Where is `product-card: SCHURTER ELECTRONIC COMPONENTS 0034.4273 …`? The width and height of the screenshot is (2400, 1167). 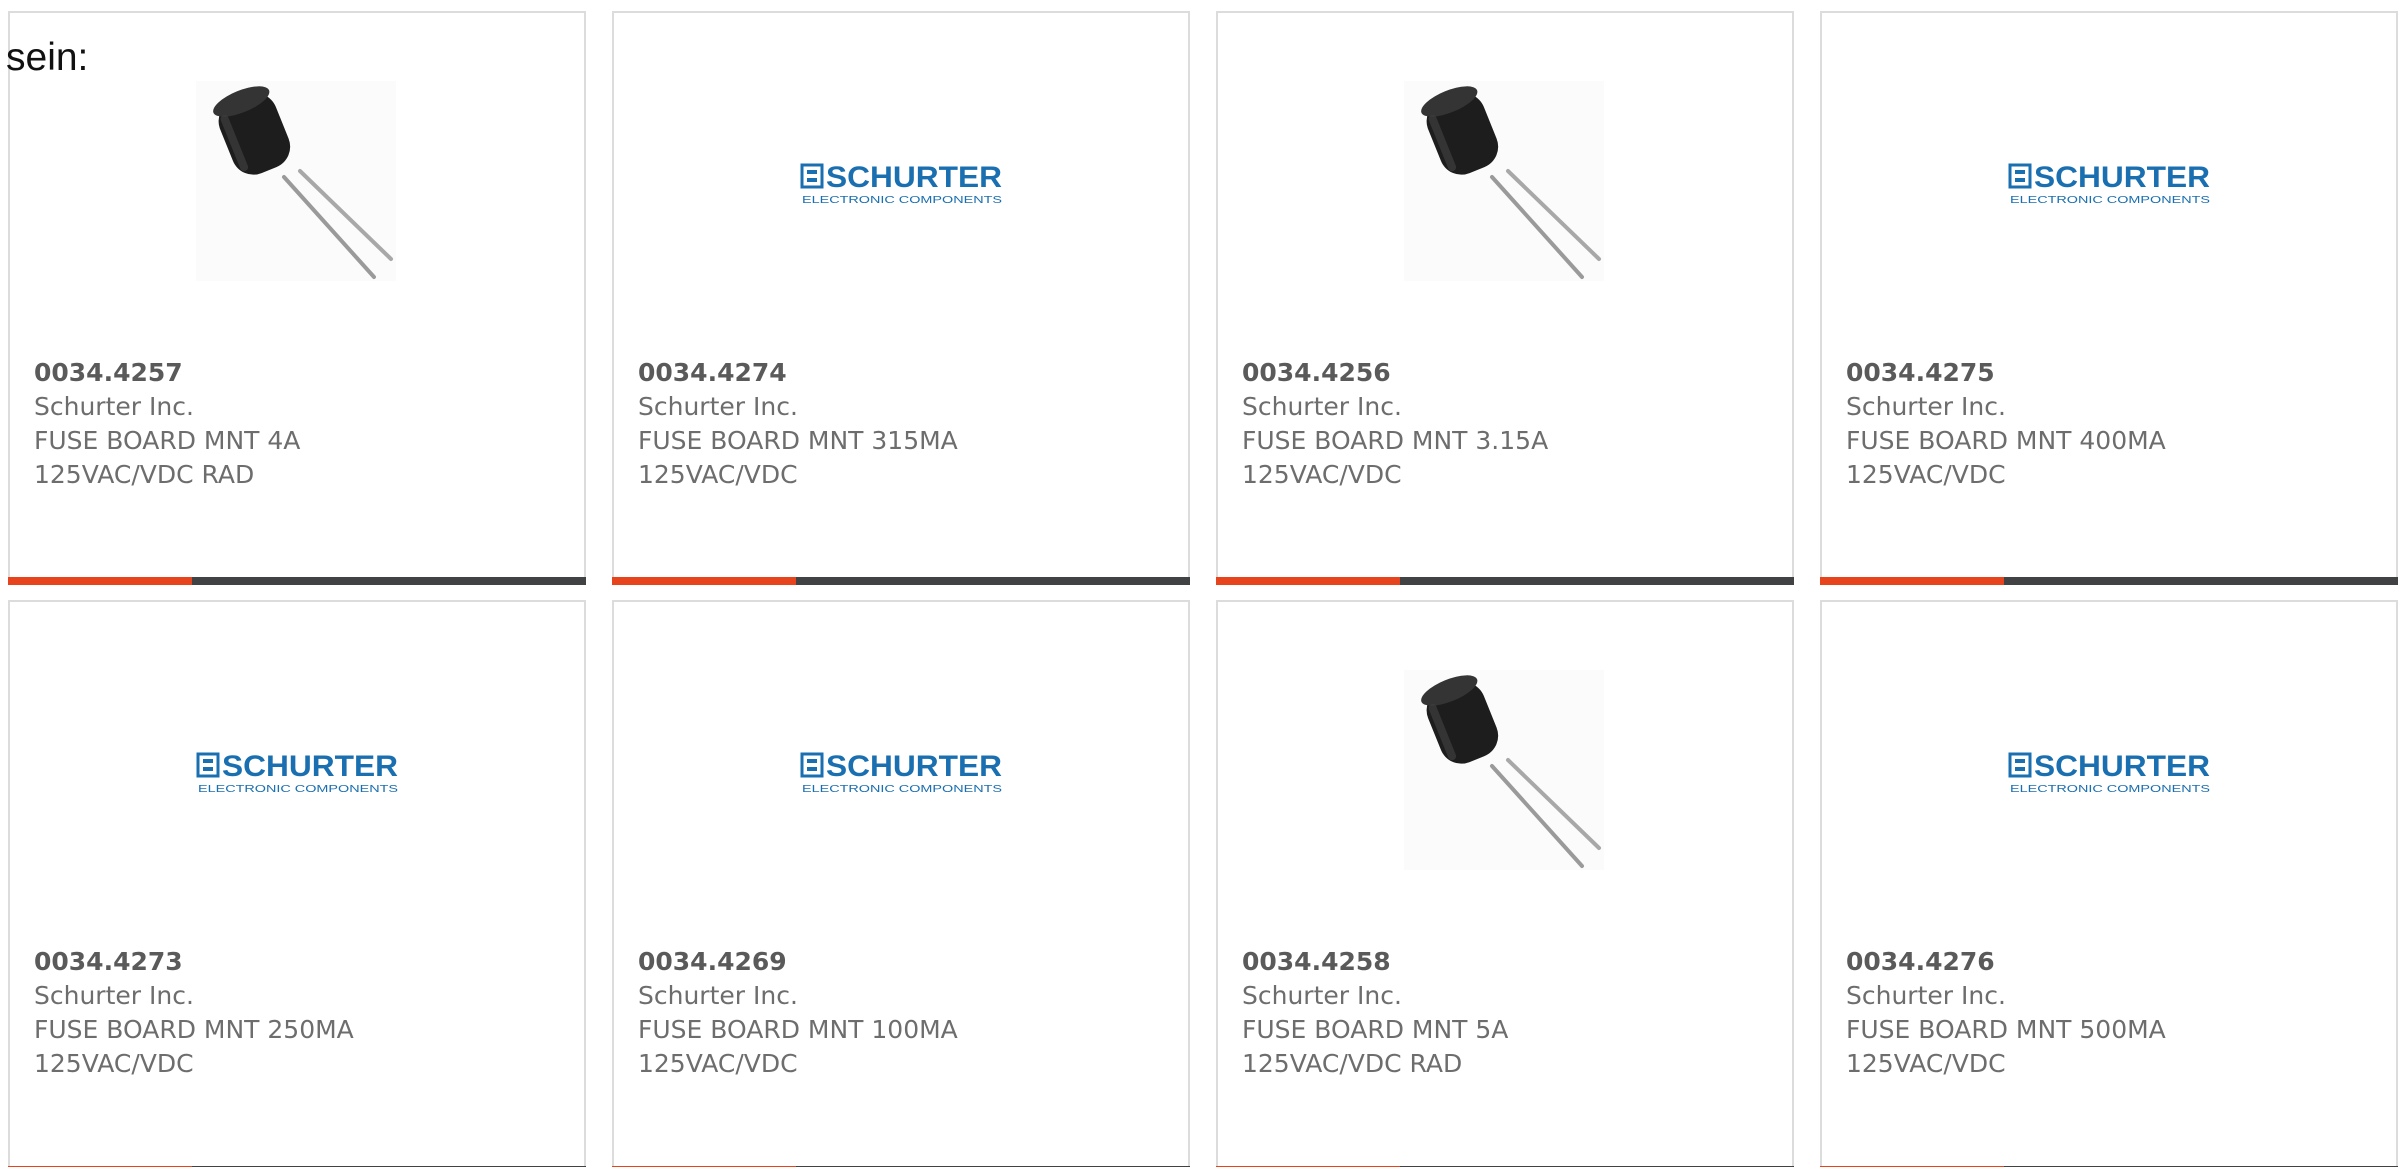 product-card: SCHURTER ELECTRONIC COMPONENTS 0034.4273 … is located at coordinates (297, 883).